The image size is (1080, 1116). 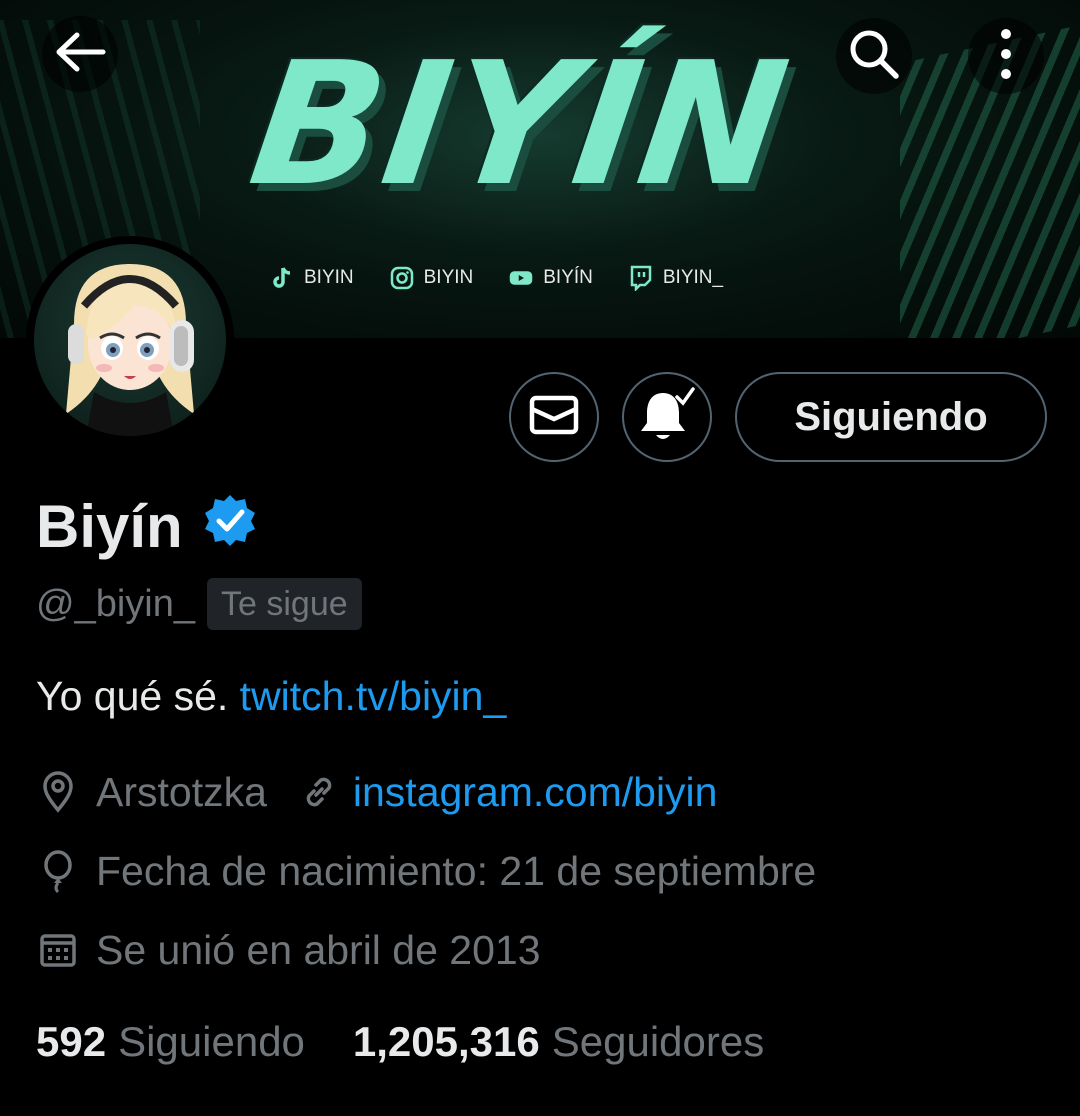 I want to click on banner-social-label: BIYÍN, so click(x=568, y=277).